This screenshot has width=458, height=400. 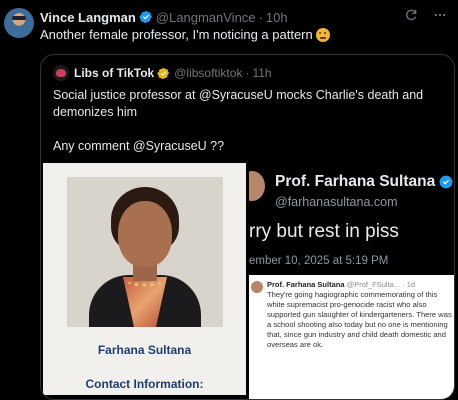 What do you see at coordinates (324, 231) in the screenshot?
I see `screenshot-post-text: rry but rest in piss` at bounding box center [324, 231].